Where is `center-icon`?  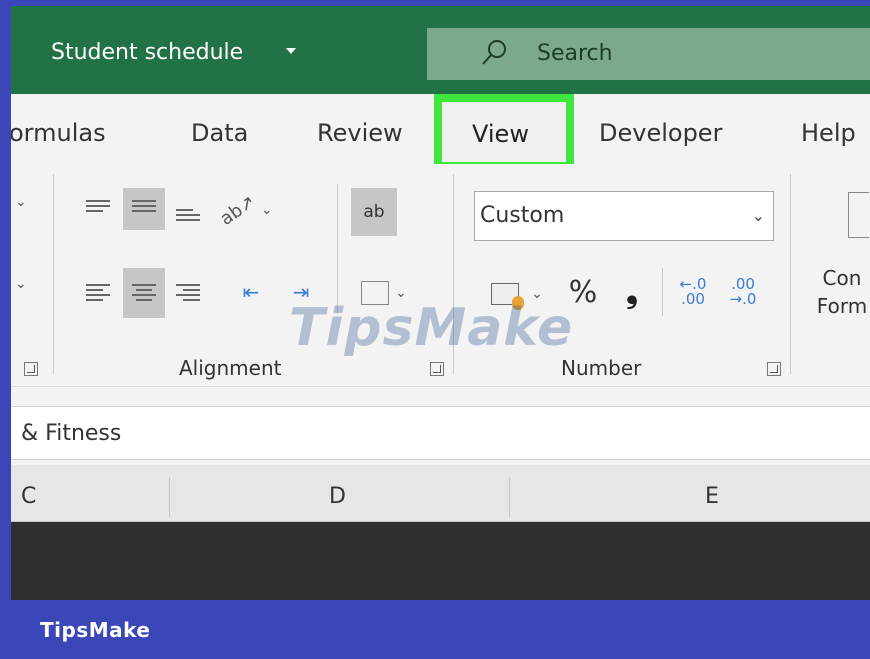 center-icon is located at coordinates (144, 293).